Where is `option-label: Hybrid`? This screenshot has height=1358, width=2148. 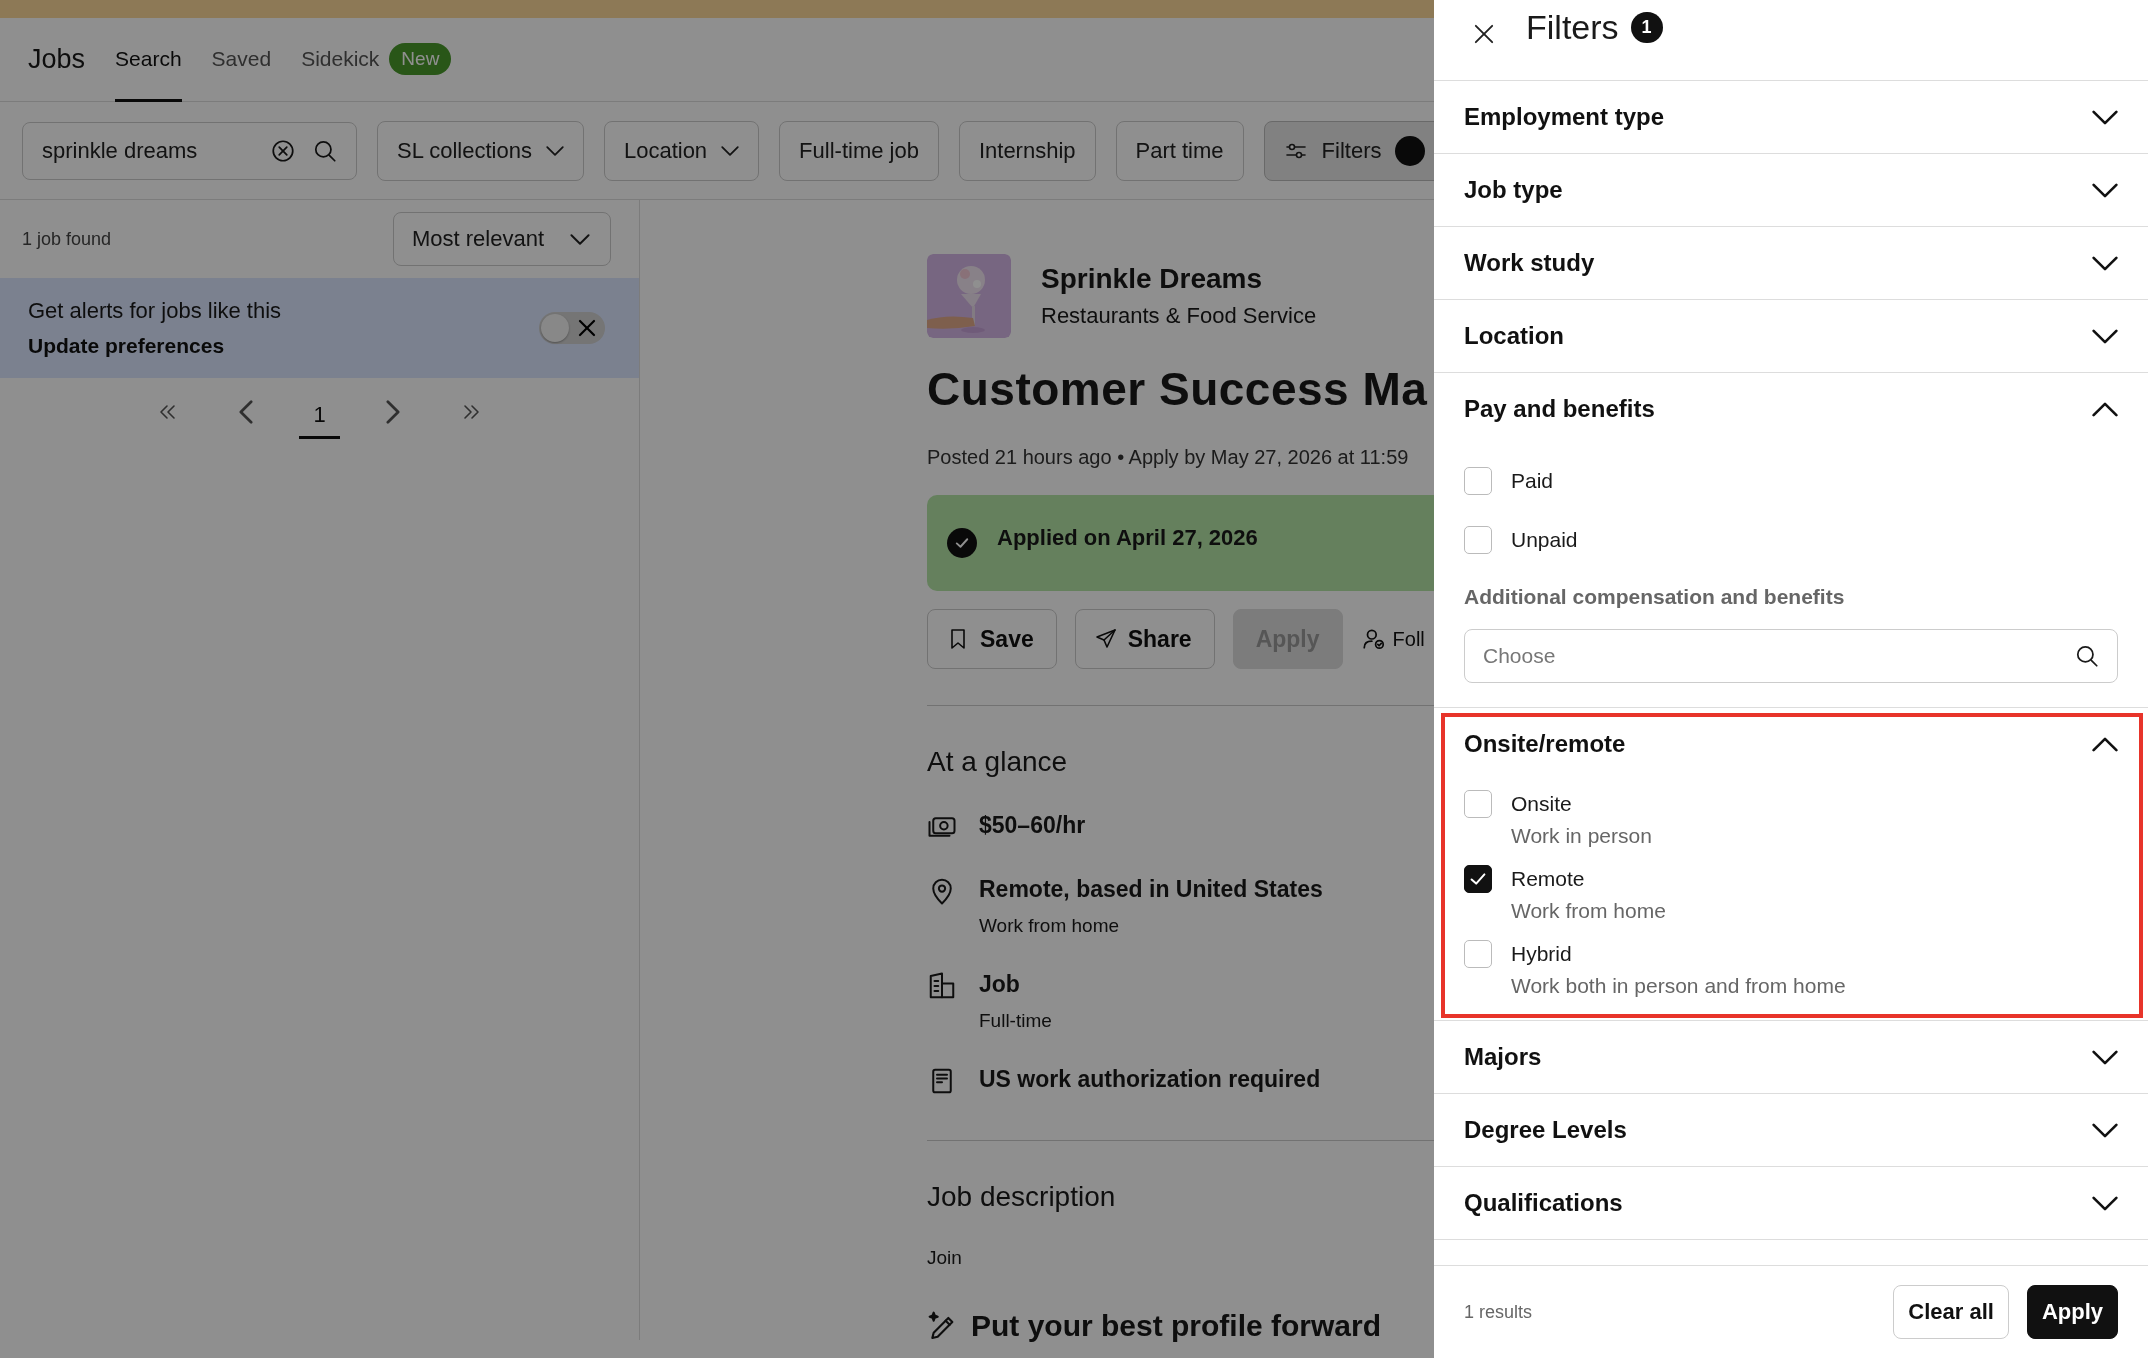 option-label: Hybrid is located at coordinates (1542, 954).